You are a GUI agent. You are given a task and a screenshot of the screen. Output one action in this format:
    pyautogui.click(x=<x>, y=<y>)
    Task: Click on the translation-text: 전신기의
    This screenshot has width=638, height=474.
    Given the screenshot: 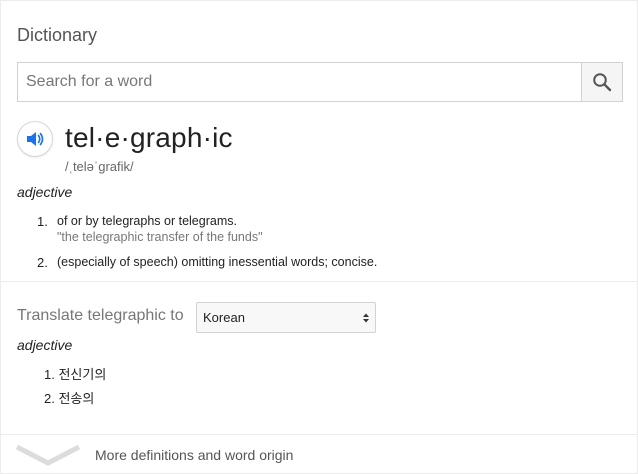 What is the action you would take?
    pyautogui.click(x=82, y=374)
    